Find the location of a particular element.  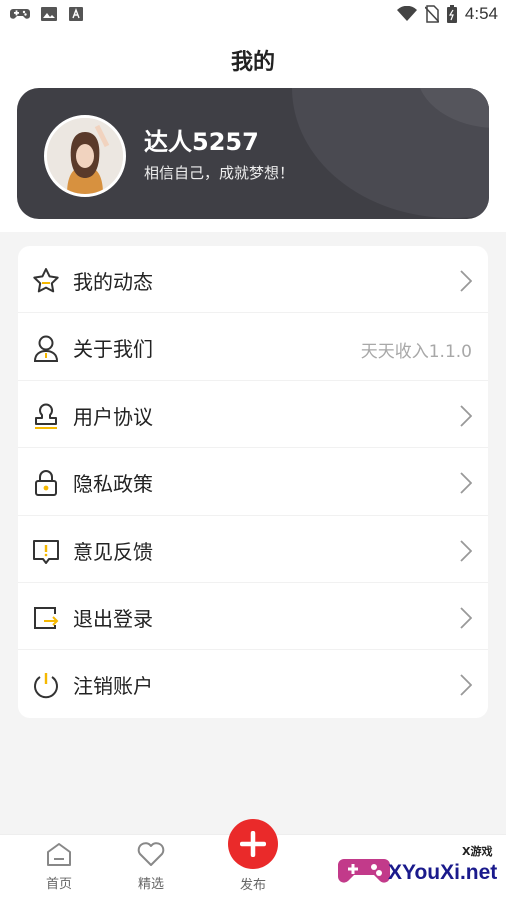

plus-icon is located at coordinates (253, 844).